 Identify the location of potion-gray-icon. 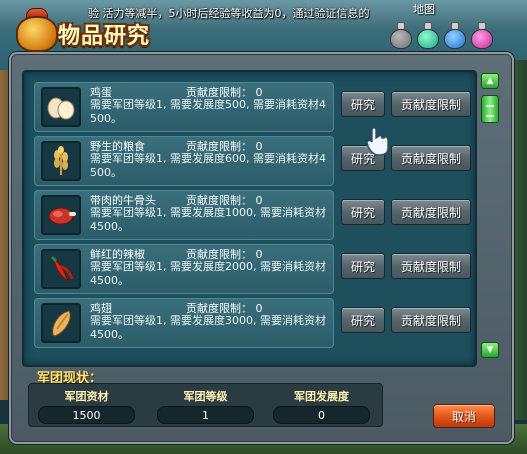
(401, 36).